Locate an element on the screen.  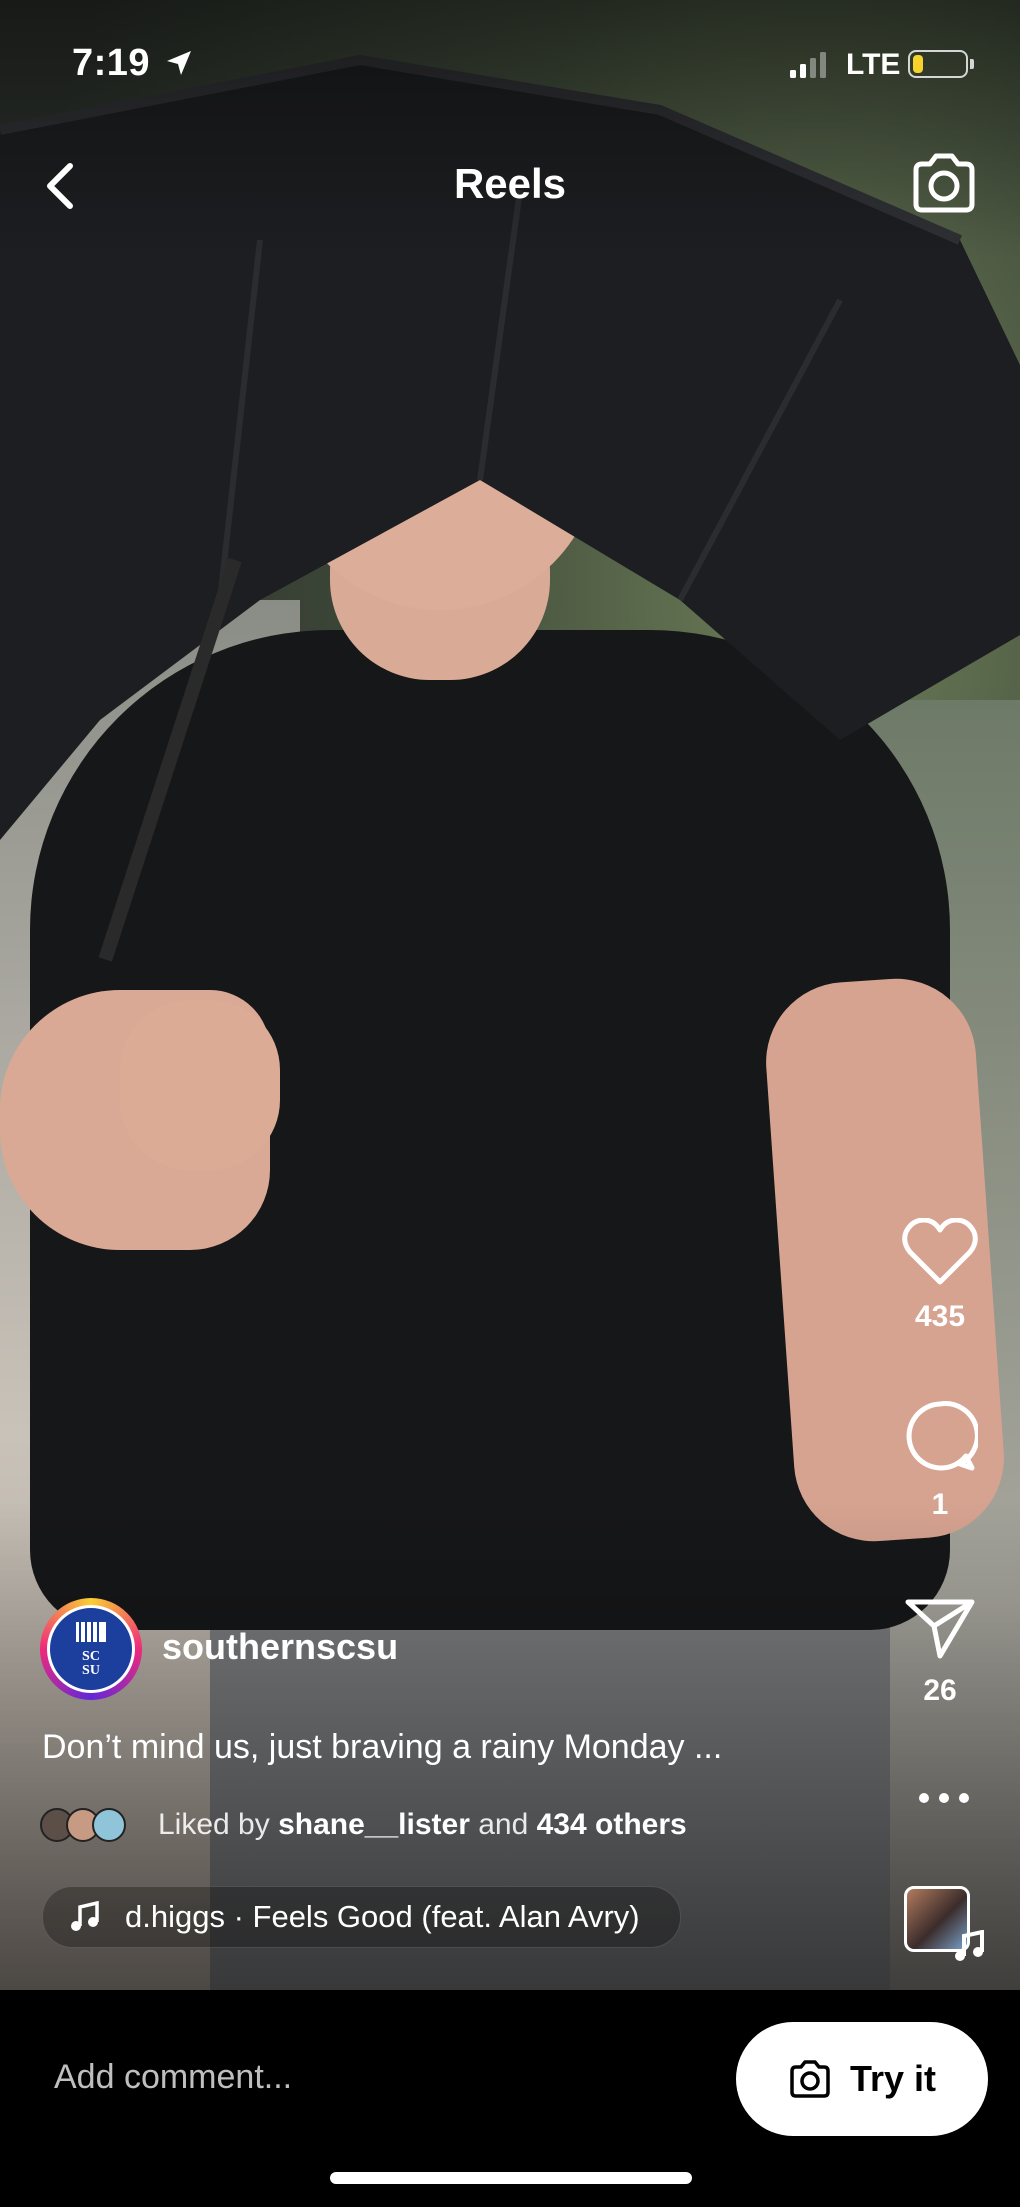
audio-title: d.higgs · Feels Good (feat. Alan Avry) is located at coordinates (382, 1916).